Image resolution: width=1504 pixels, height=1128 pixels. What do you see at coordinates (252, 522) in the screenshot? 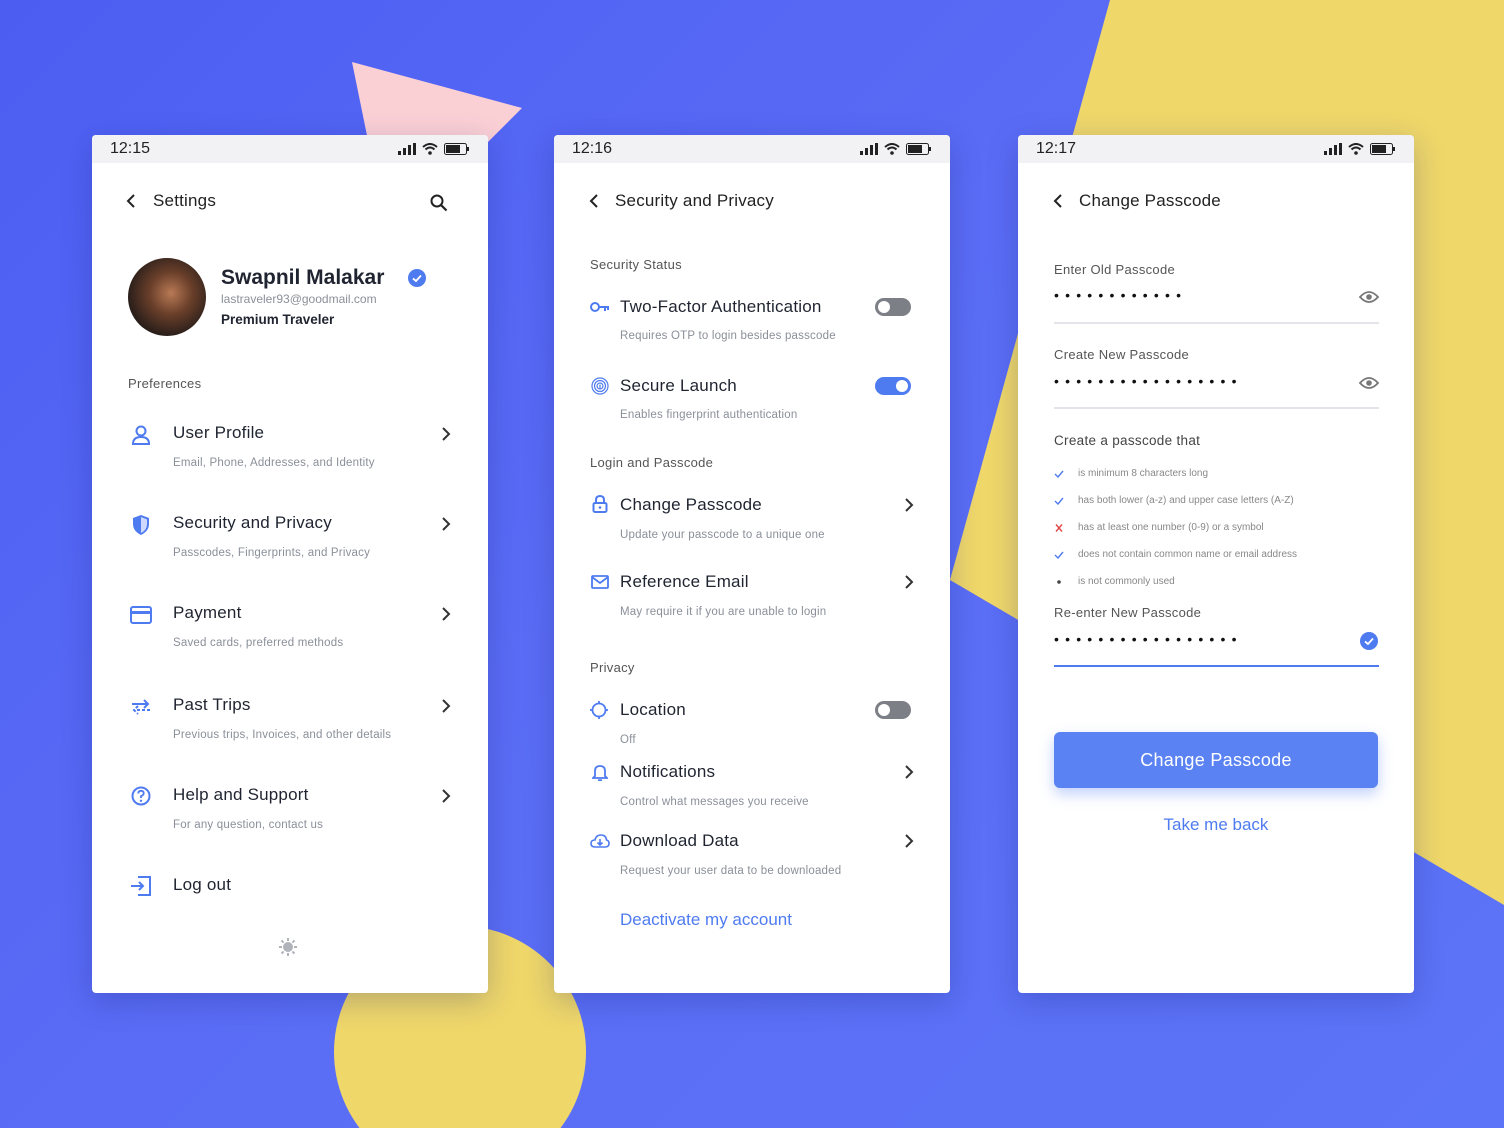
I see `menu-item-title: Security and Privacy` at bounding box center [252, 522].